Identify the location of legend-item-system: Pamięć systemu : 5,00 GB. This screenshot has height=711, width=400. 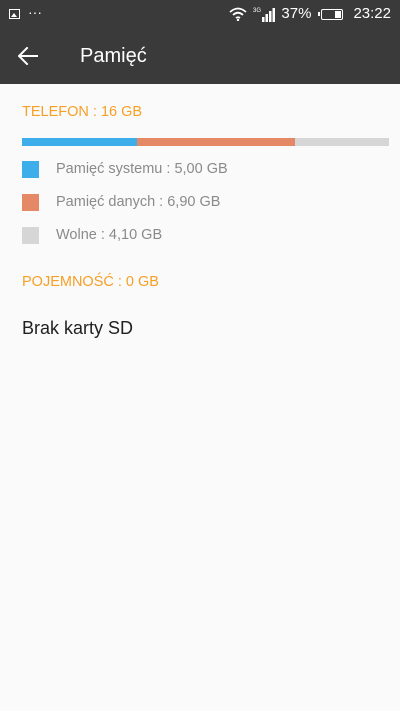
(125, 169).